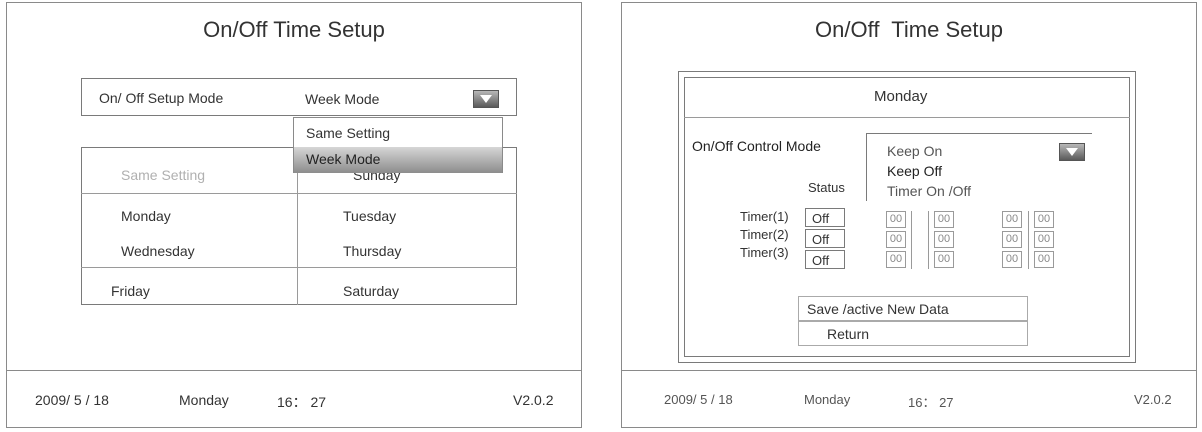  Describe the element at coordinates (821, 218) in the screenshot. I see `timer-1-status-value: Off` at that location.